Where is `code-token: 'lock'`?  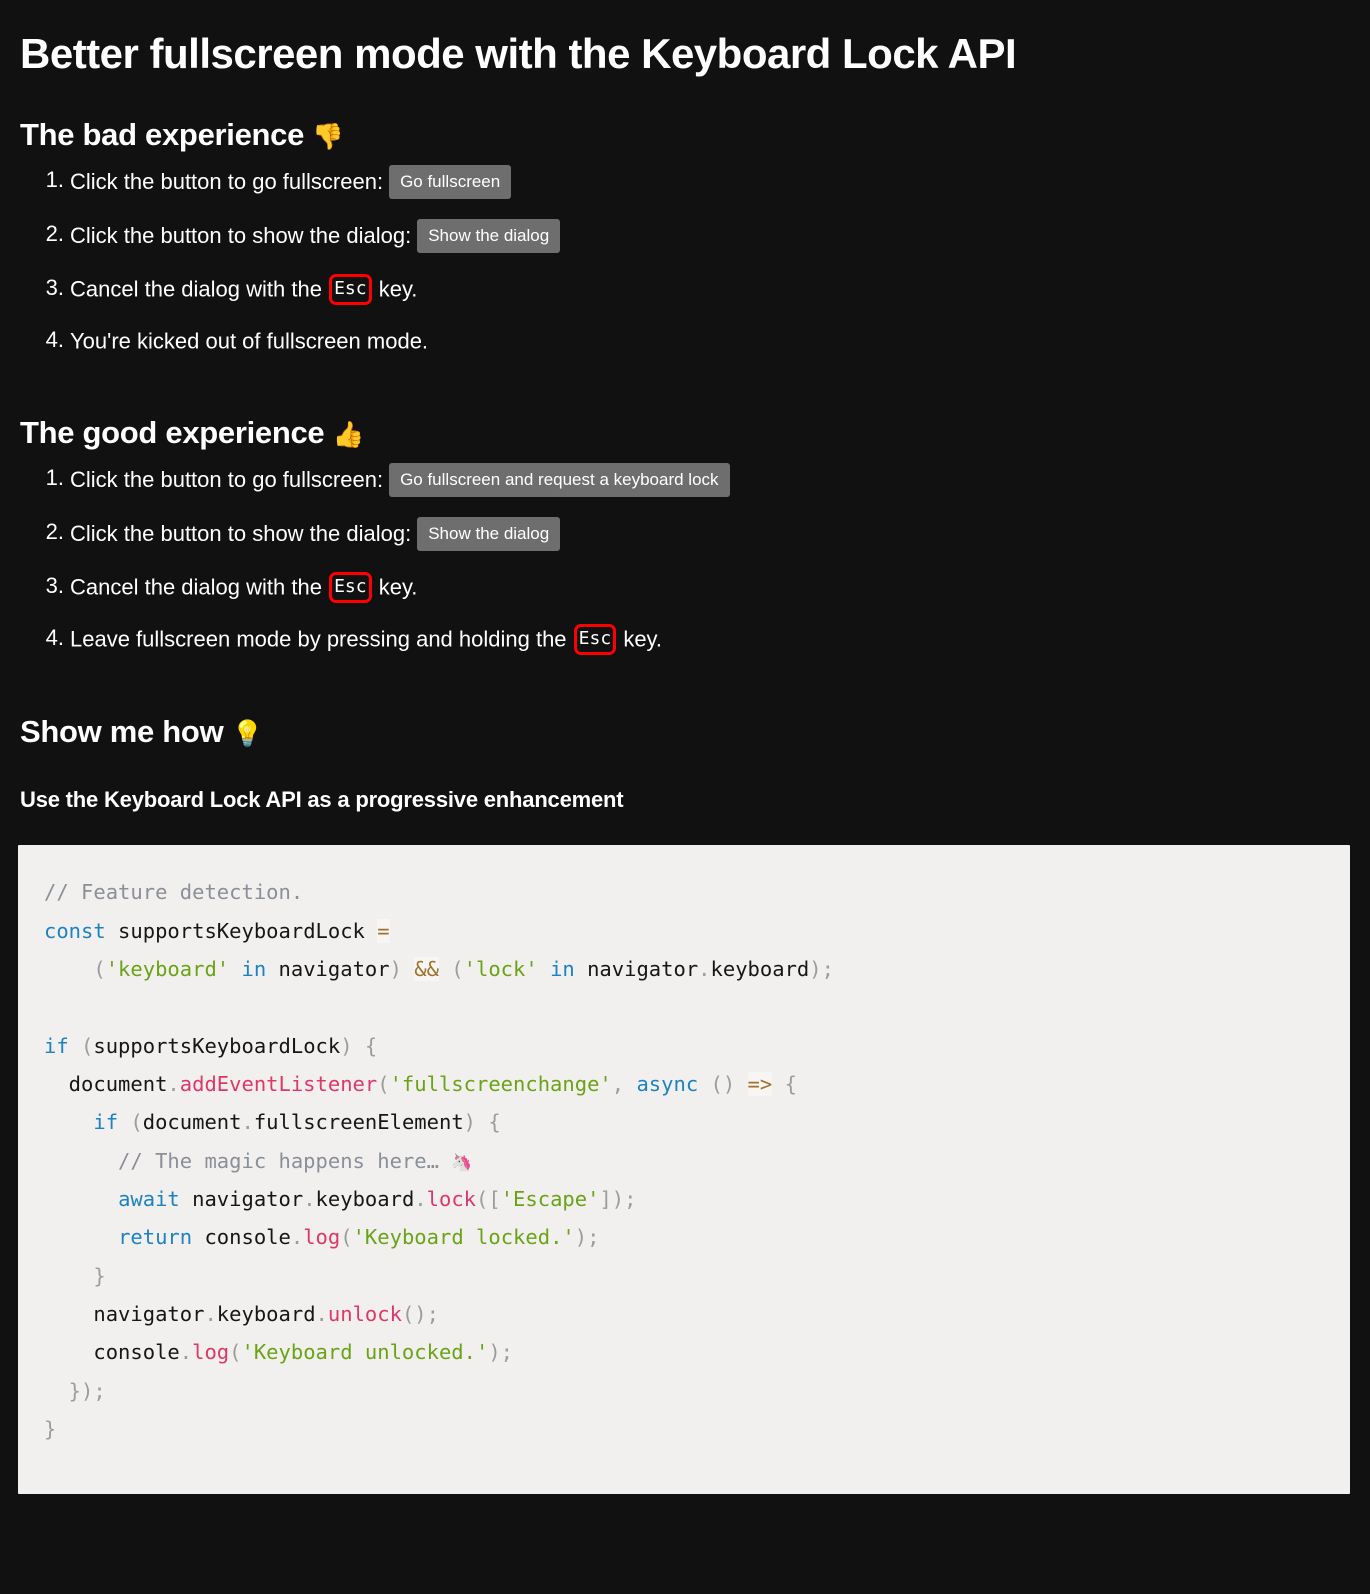 code-token: 'lock' is located at coordinates (500, 969).